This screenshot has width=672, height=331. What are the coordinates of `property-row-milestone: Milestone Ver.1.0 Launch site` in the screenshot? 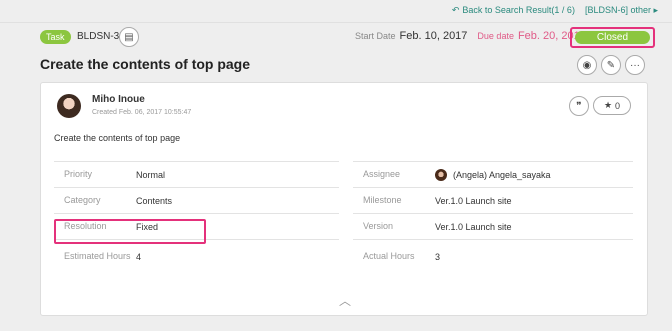 It's located at (493, 200).